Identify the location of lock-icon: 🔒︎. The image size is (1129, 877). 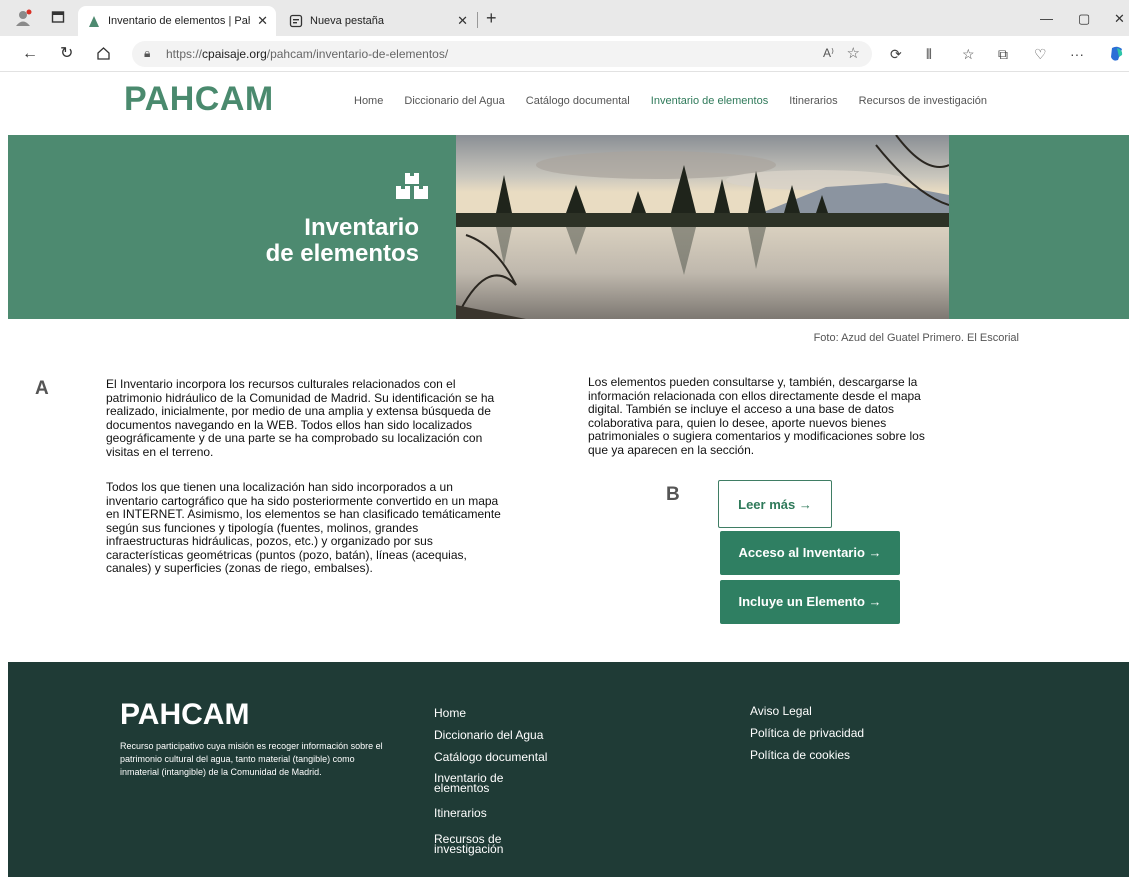
(147, 53).